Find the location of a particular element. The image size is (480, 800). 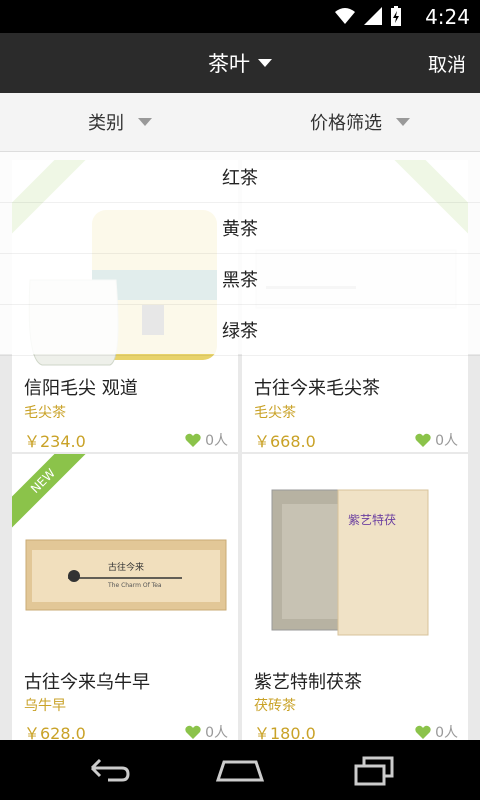

status-time: 4:24 is located at coordinates (447, 17).